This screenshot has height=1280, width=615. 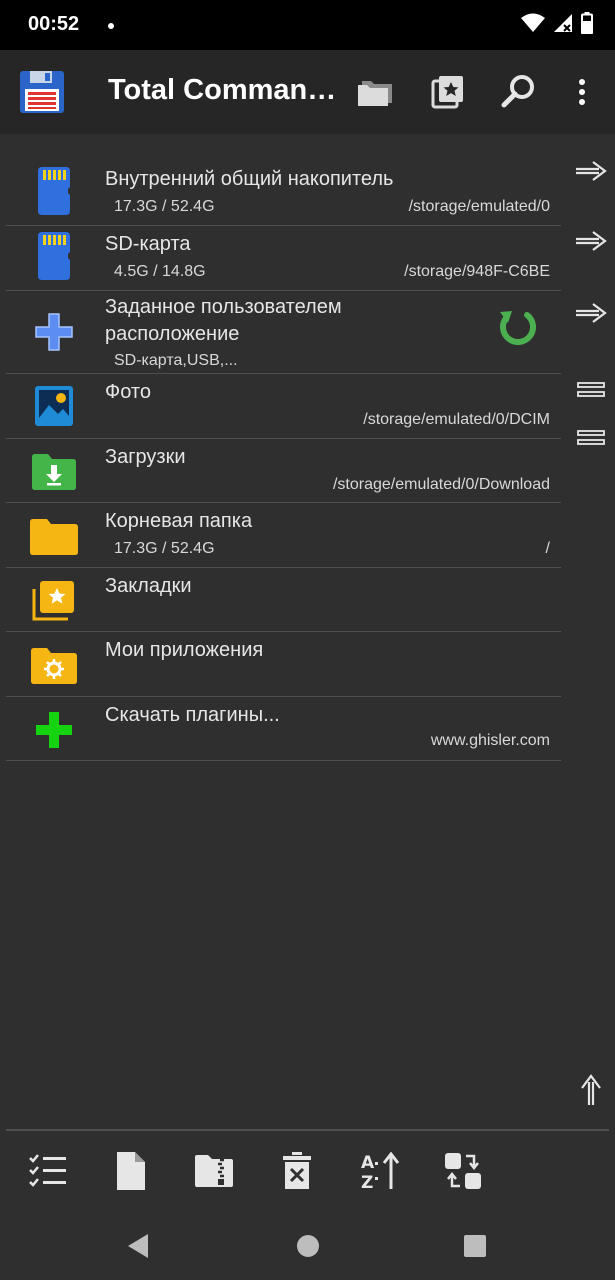 I want to click on system-nav-bar, so click(x=307, y=1245).